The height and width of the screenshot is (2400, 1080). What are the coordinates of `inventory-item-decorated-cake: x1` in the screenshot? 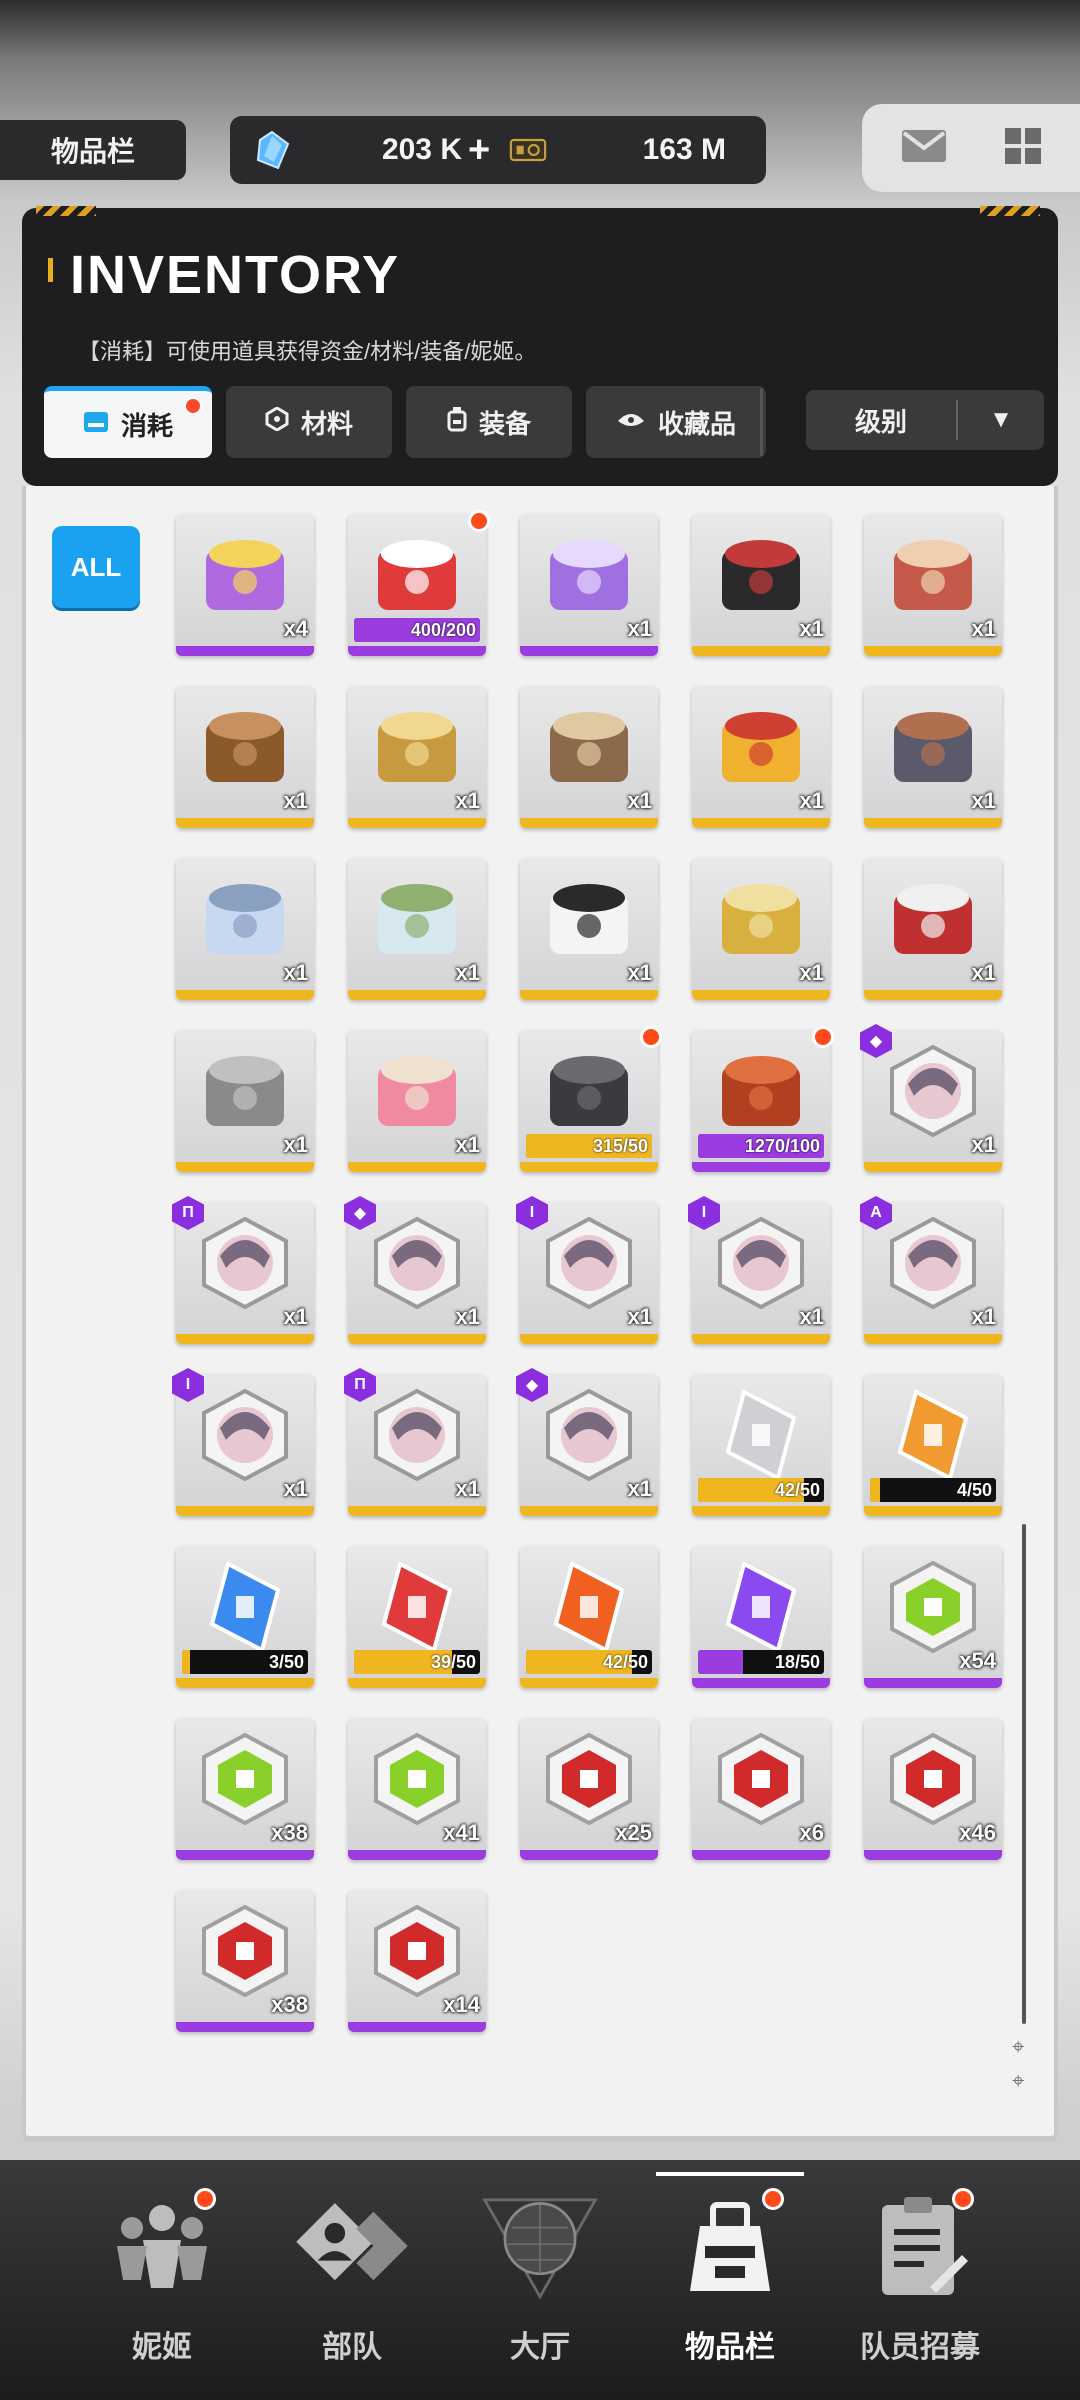 It's located at (933, 585).